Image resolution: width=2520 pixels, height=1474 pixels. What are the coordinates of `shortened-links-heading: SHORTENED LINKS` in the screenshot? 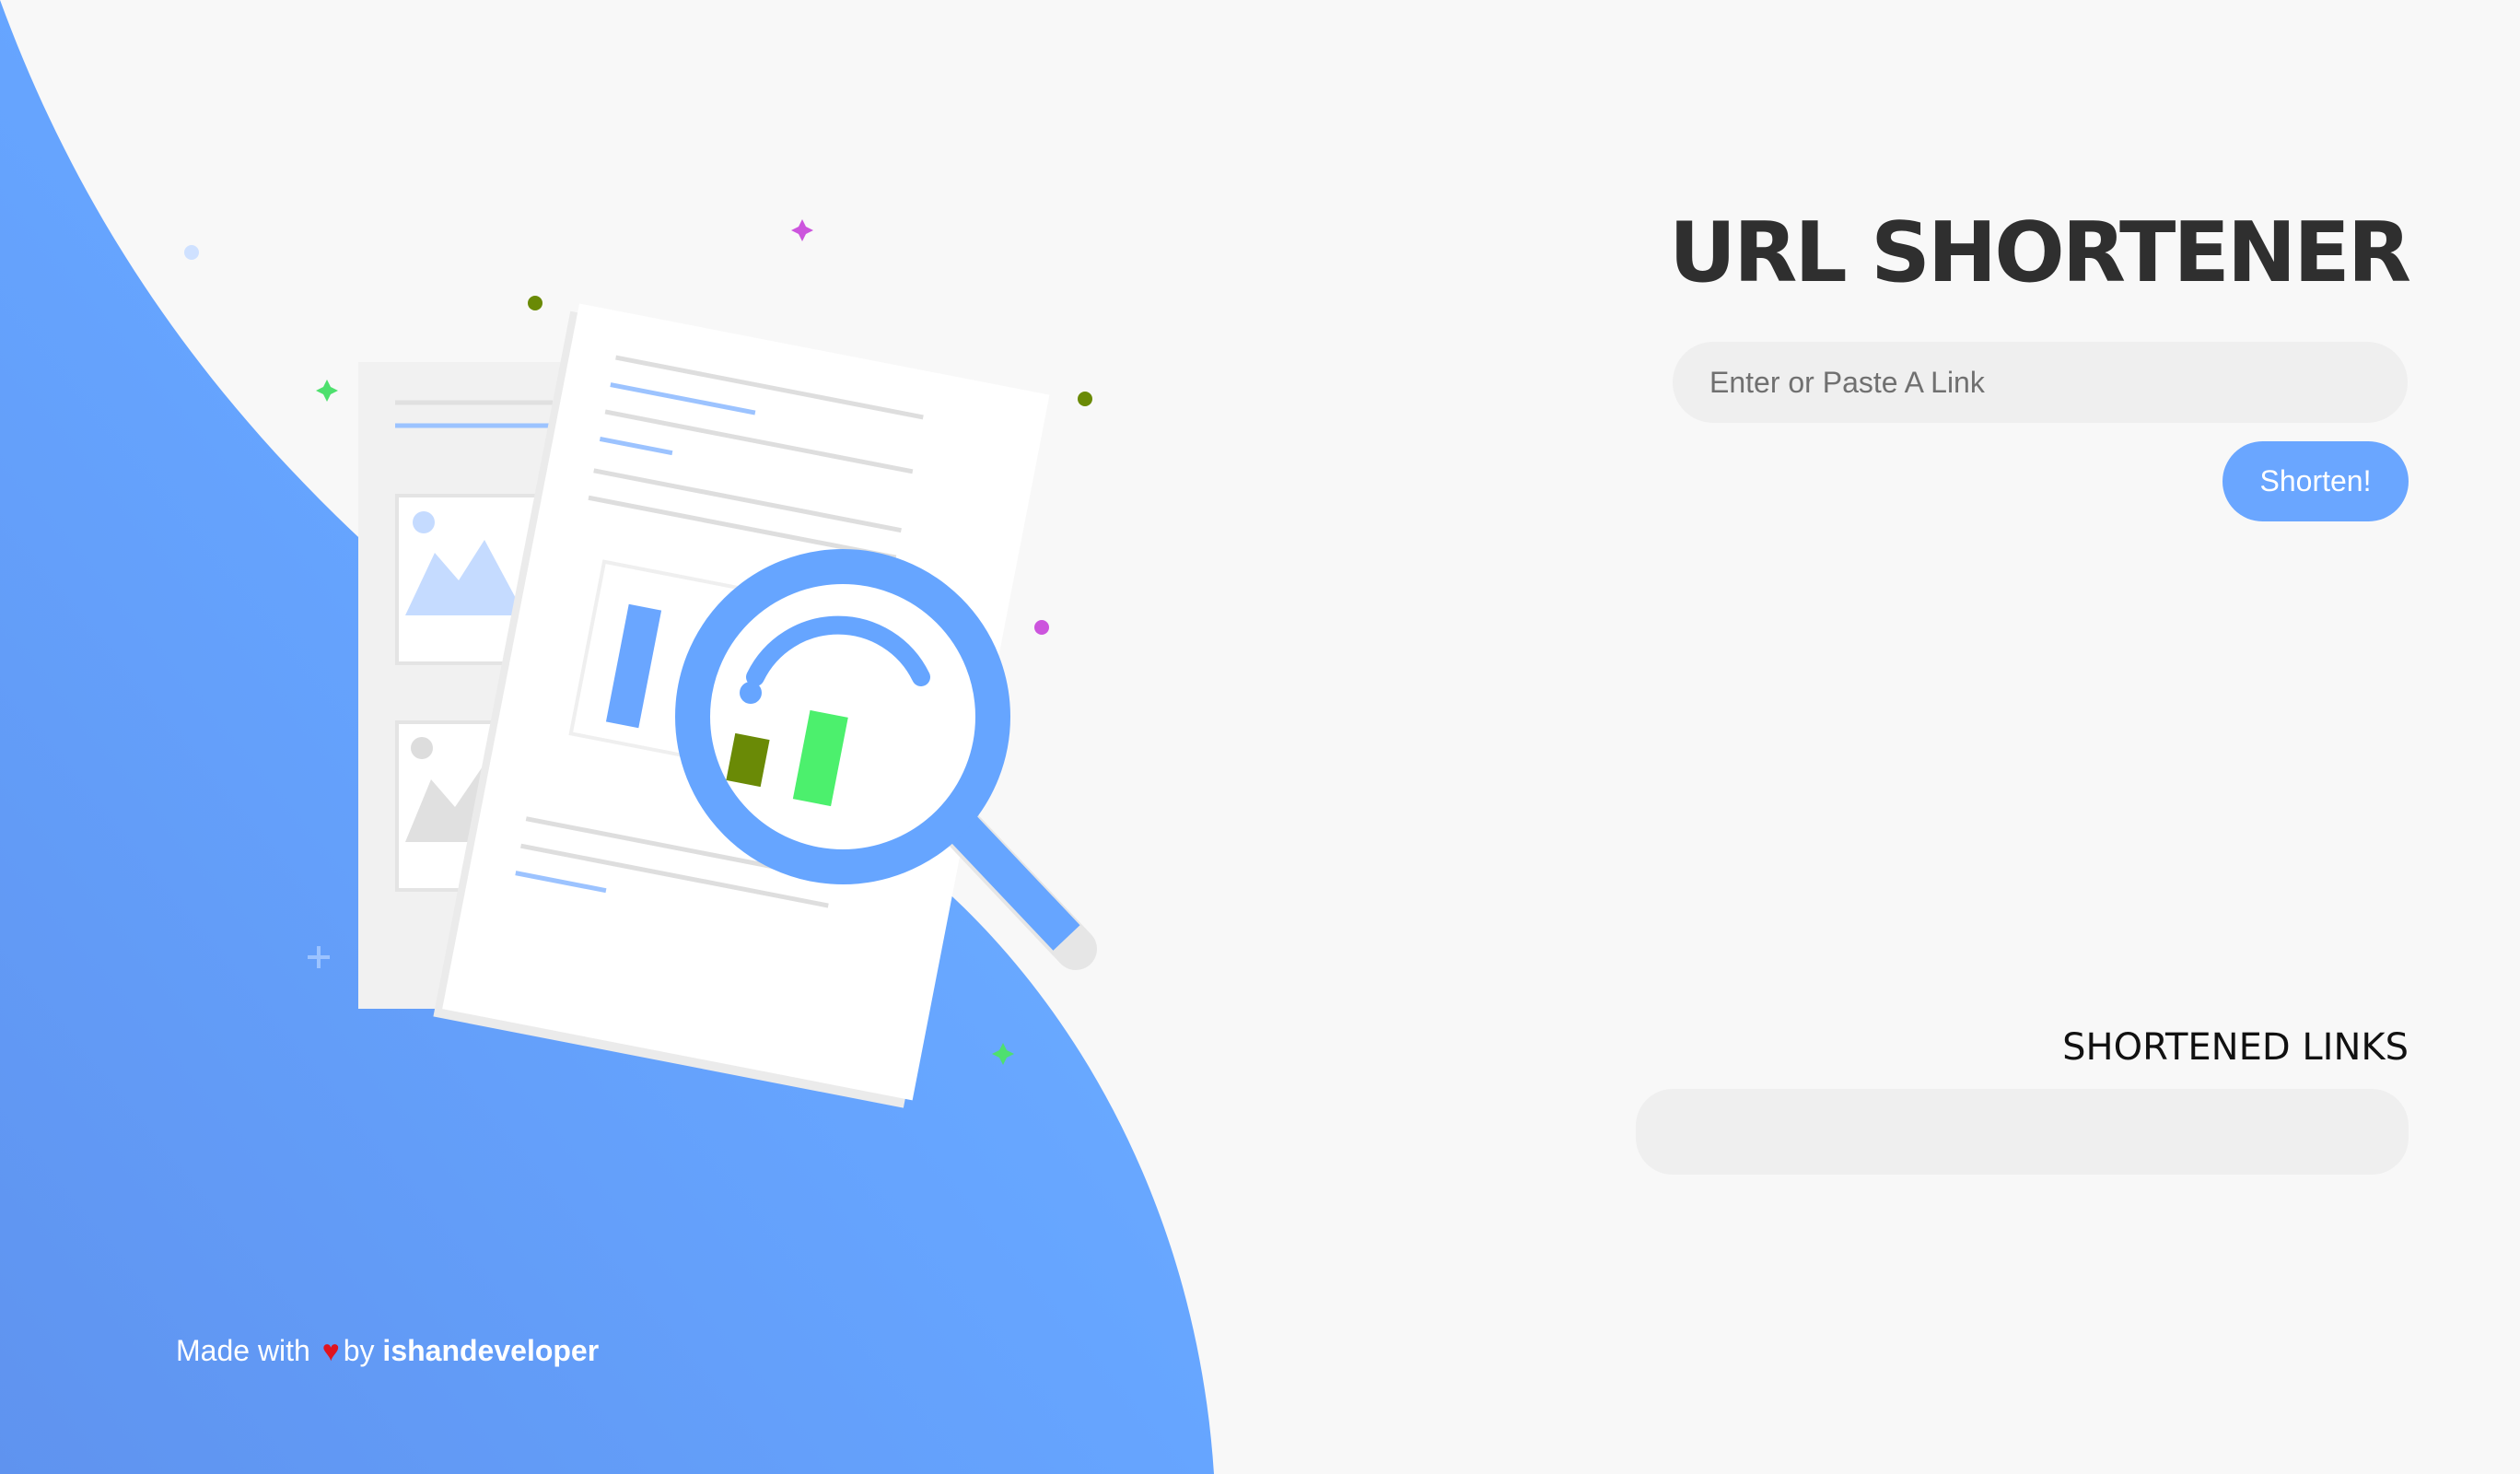 It's located at (2235, 1047).